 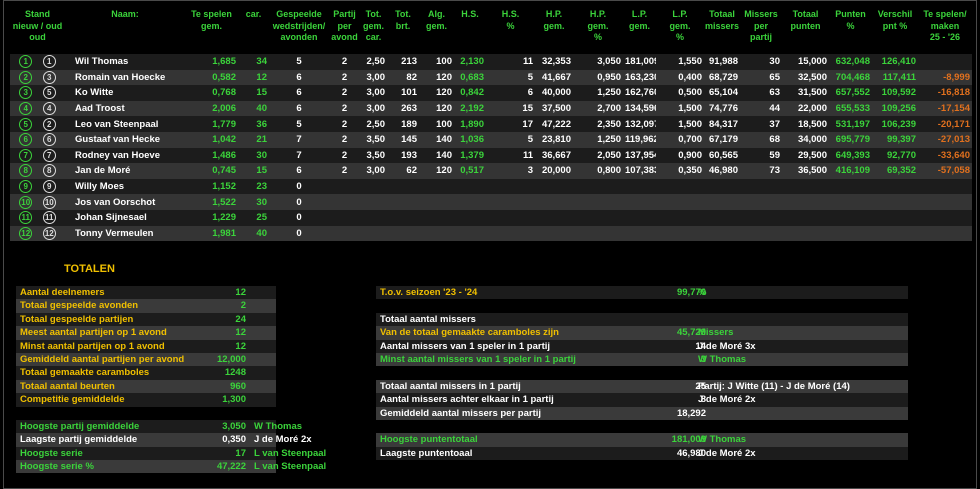 I want to click on cell-pntp: 109,256, so click(x=895, y=108).